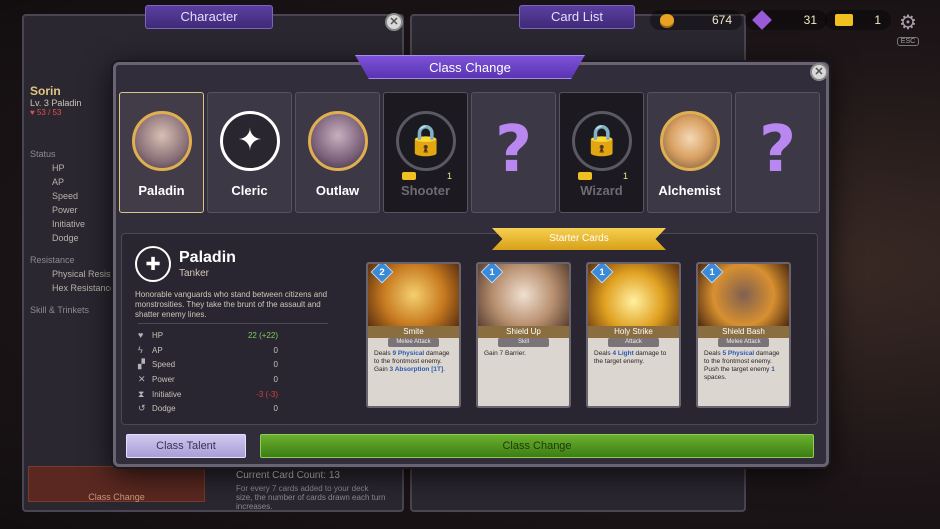  Describe the element at coordinates (908, 28) in the screenshot. I see `settings-button: ⚙ ESC` at that location.